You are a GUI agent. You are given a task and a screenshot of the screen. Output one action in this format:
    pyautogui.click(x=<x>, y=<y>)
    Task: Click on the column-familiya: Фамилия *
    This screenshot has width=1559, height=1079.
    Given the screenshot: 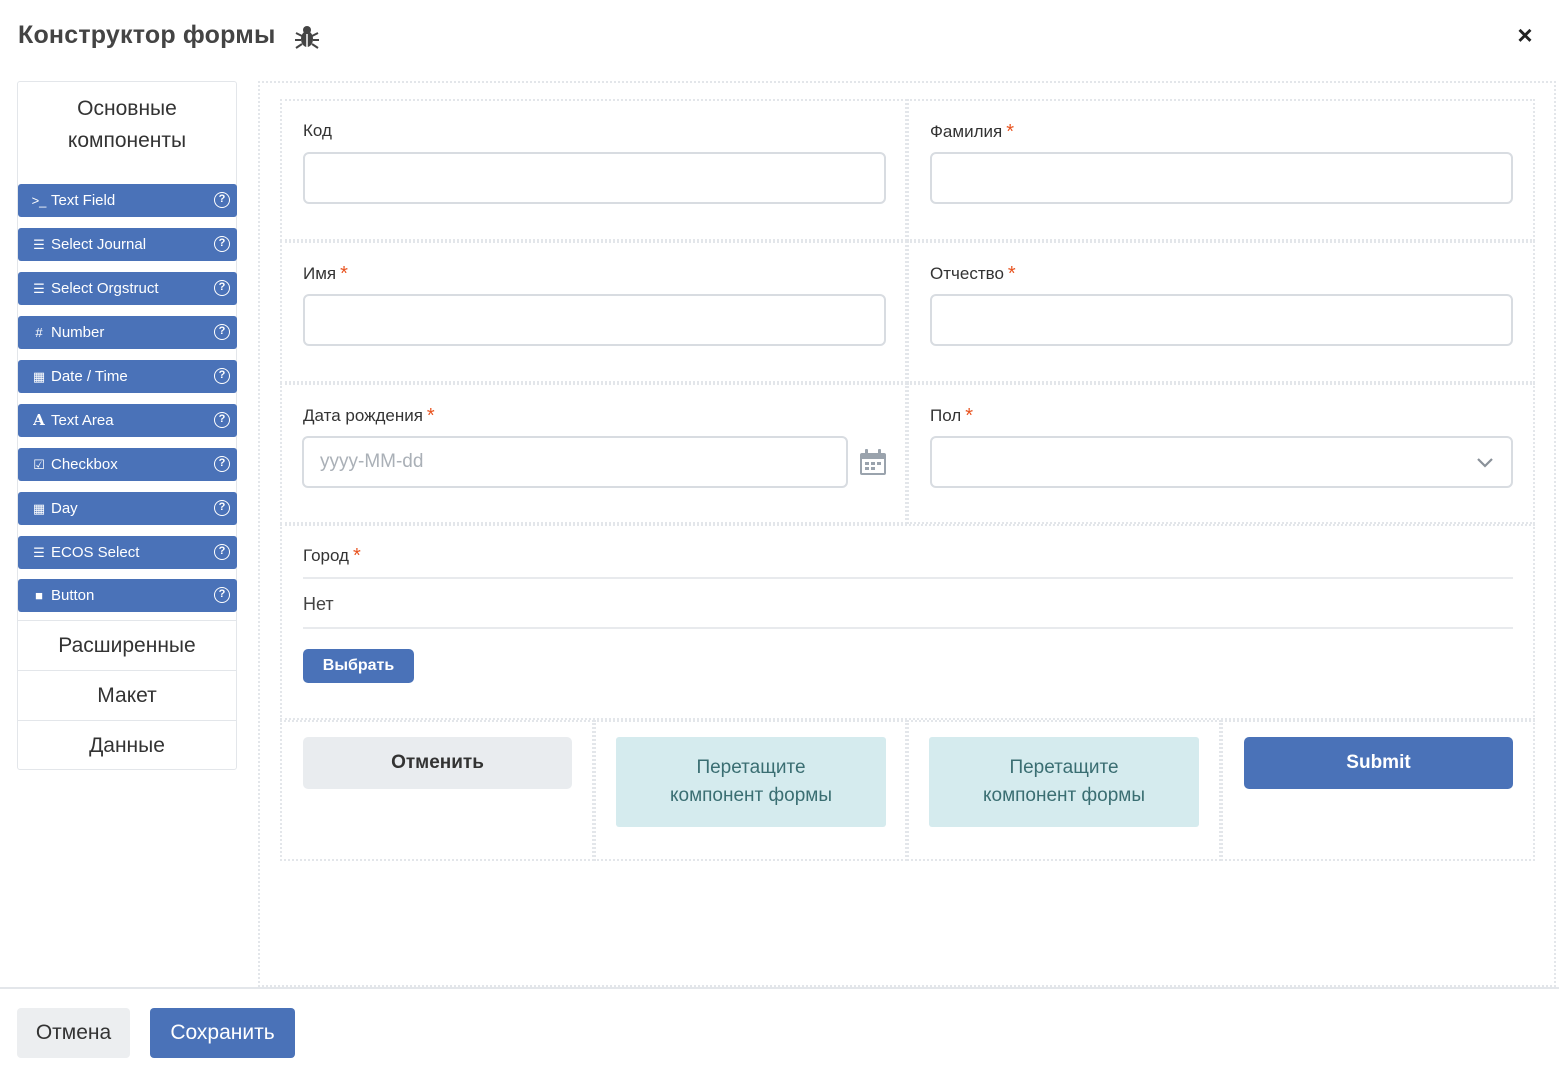 What is the action you would take?
    pyautogui.click(x=1221, y=170)
    